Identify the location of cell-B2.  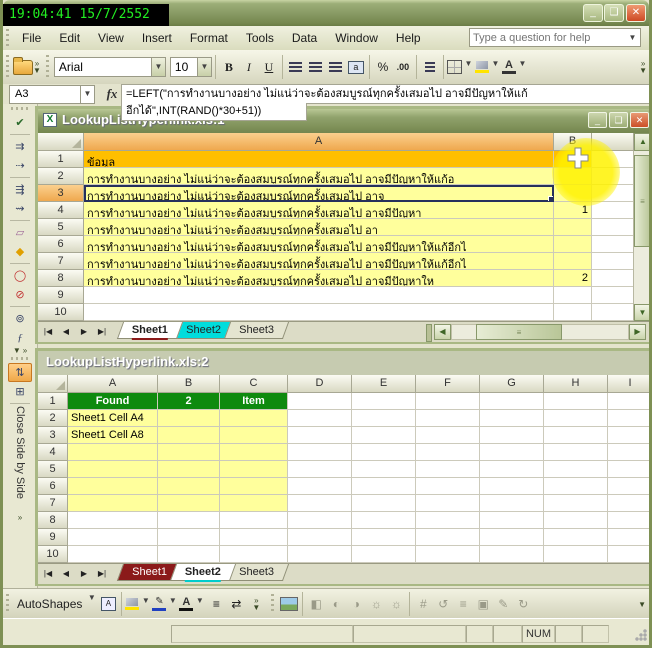
(189, 418).